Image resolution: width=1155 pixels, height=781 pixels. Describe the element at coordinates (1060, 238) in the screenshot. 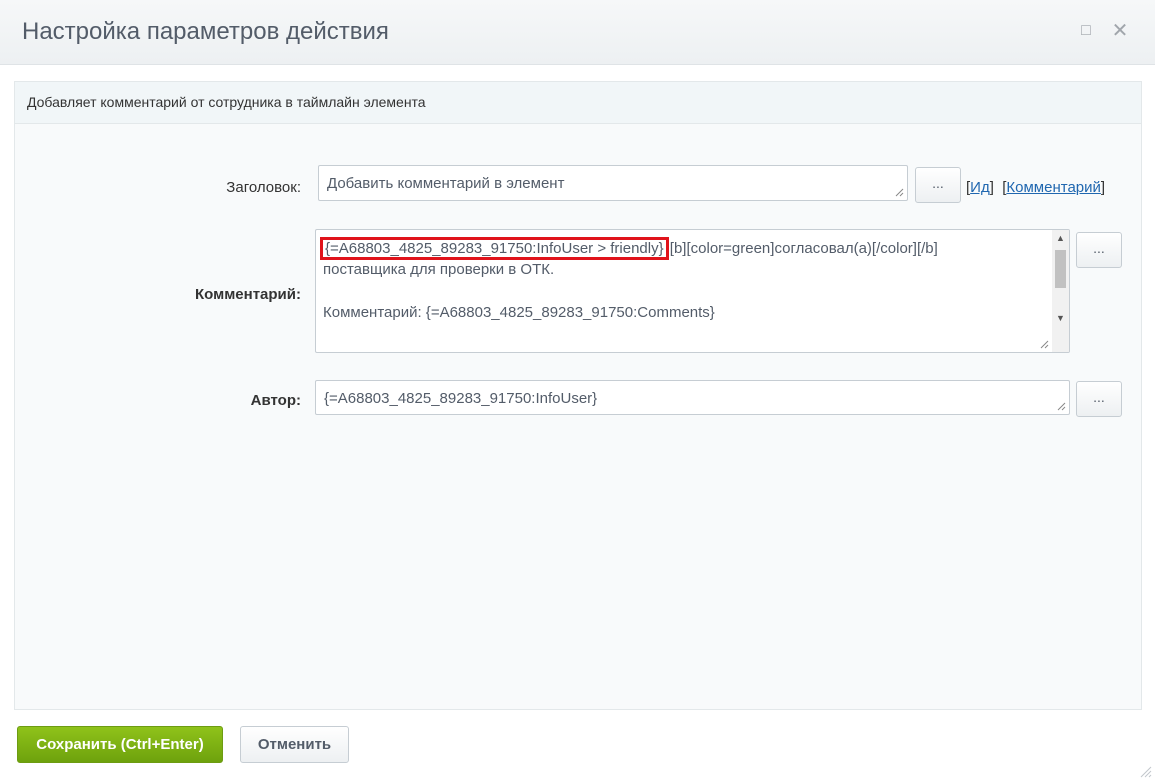

I see `scroll-up-icon: ▲` at that location.